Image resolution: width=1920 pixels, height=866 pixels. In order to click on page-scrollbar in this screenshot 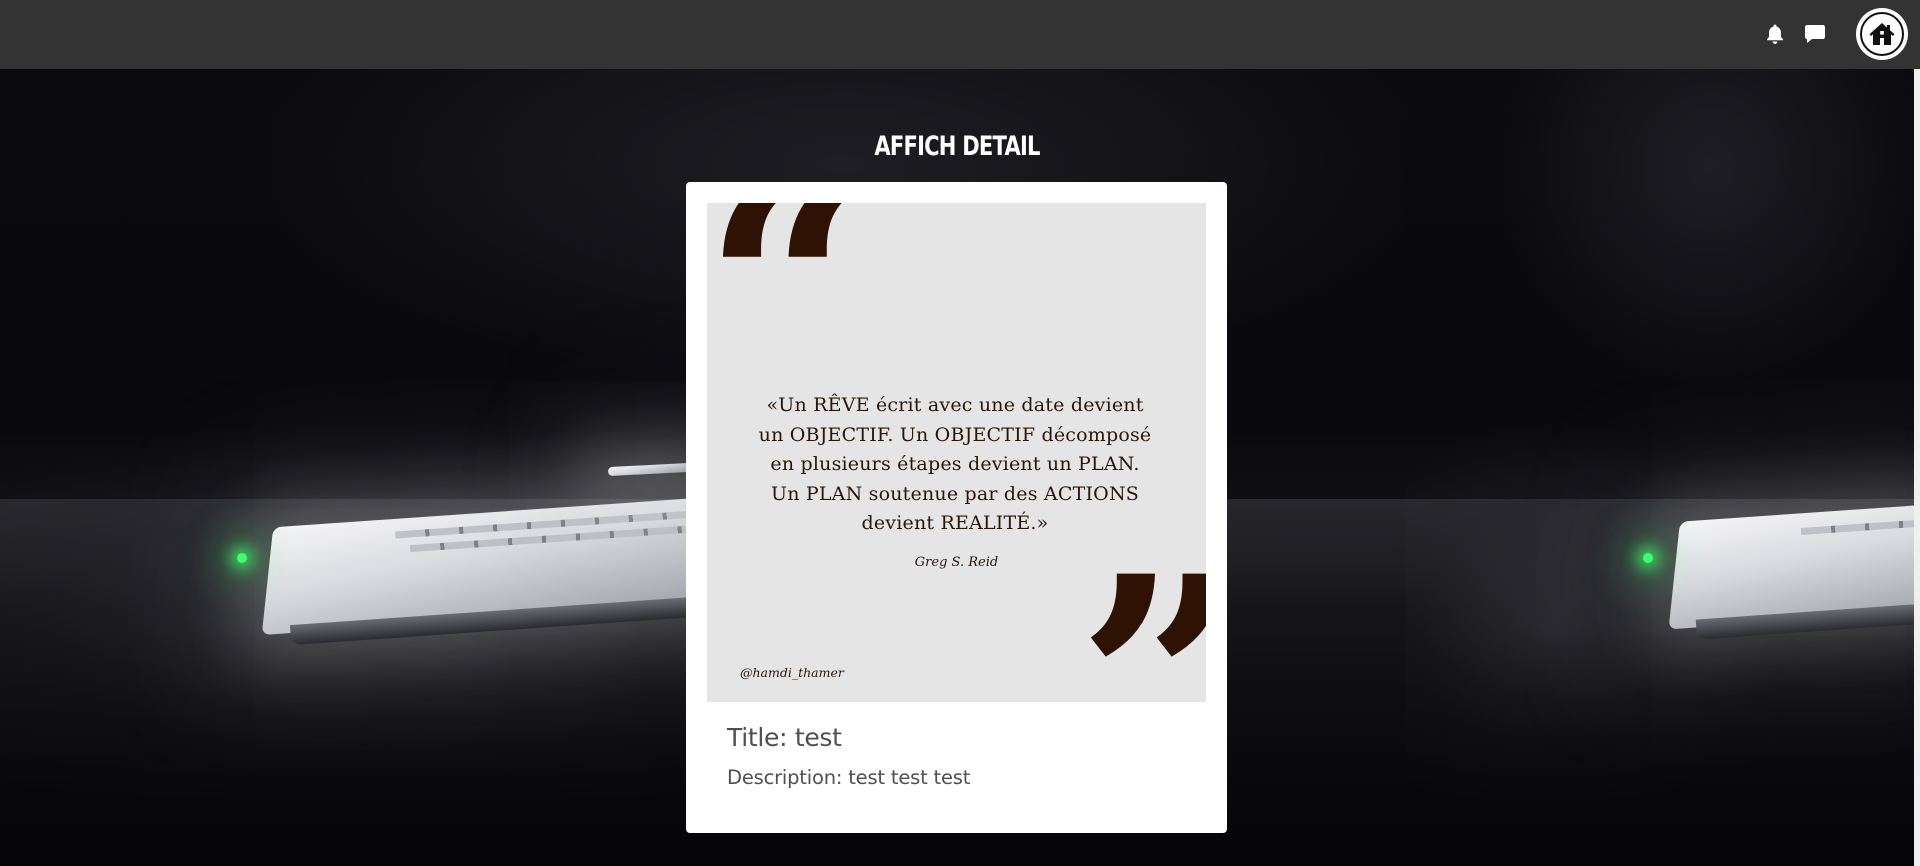, I will do `click(1917, 467)`.